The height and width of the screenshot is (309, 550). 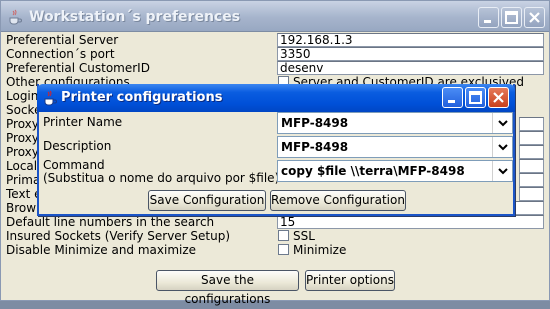 I want to click on command-combo: copy $file \\terra\MFP-8498, so click(x=395, y=171).